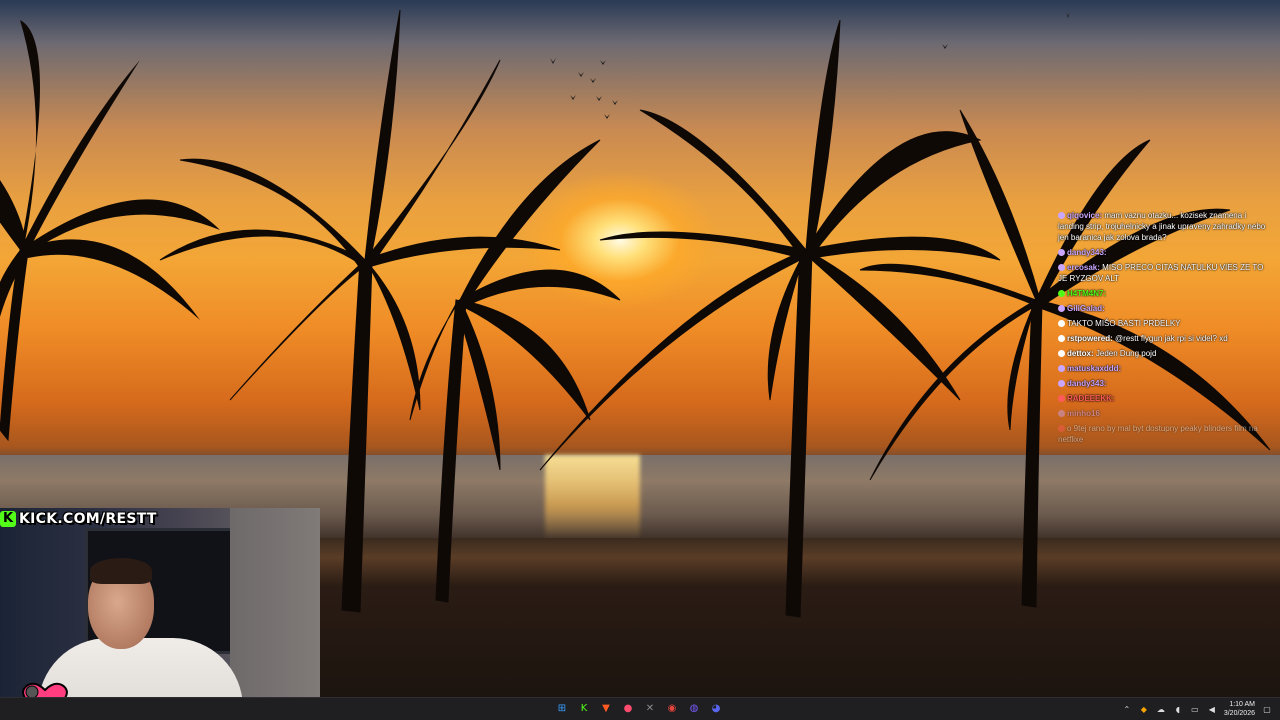  Describe the element at coordinates (628, 708) in the screenshot. I see `pin-app-icon: ●` at that location.